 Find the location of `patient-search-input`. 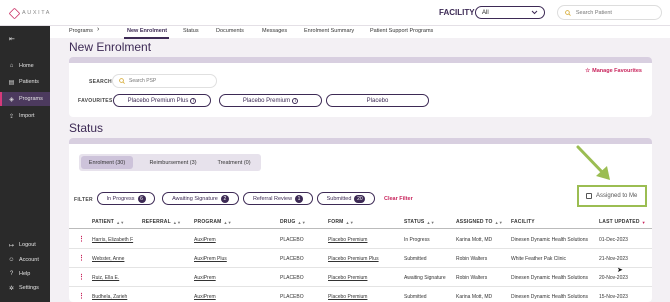

patient-search-input is located at coordinates (614, 12).